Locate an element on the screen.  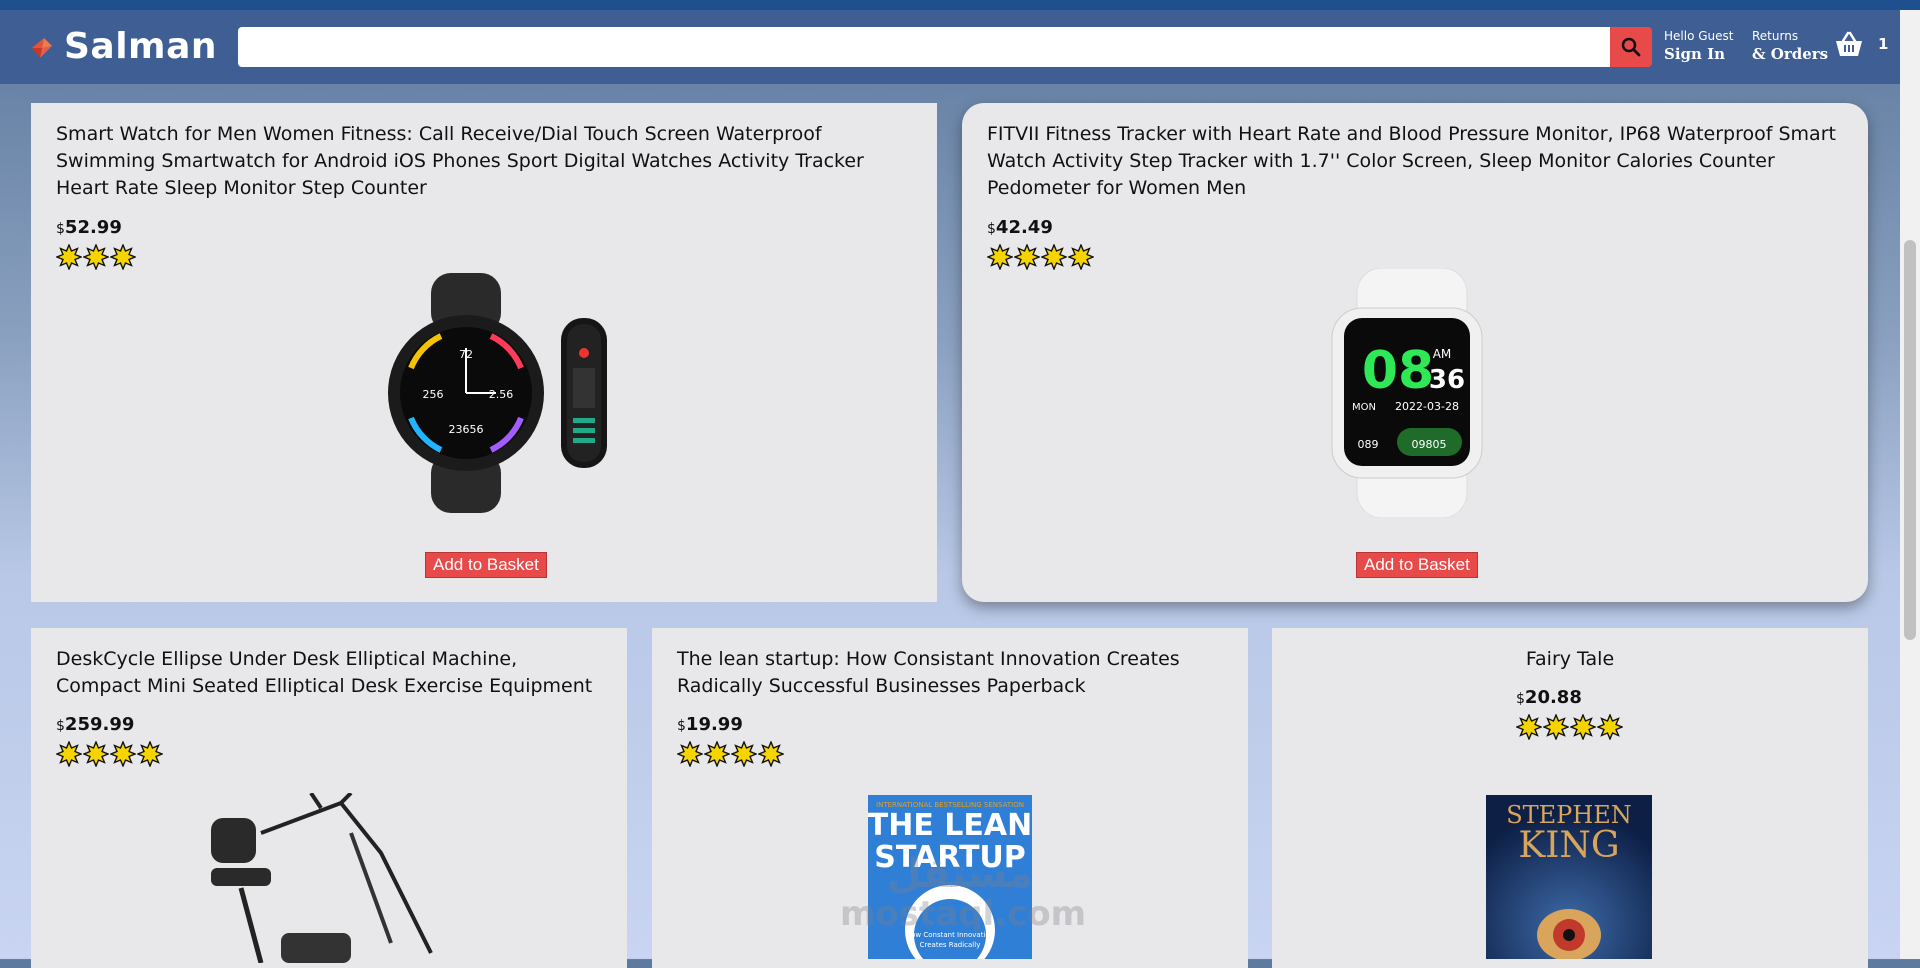
basket-link: 1 is located at coordinates (1861, 44).